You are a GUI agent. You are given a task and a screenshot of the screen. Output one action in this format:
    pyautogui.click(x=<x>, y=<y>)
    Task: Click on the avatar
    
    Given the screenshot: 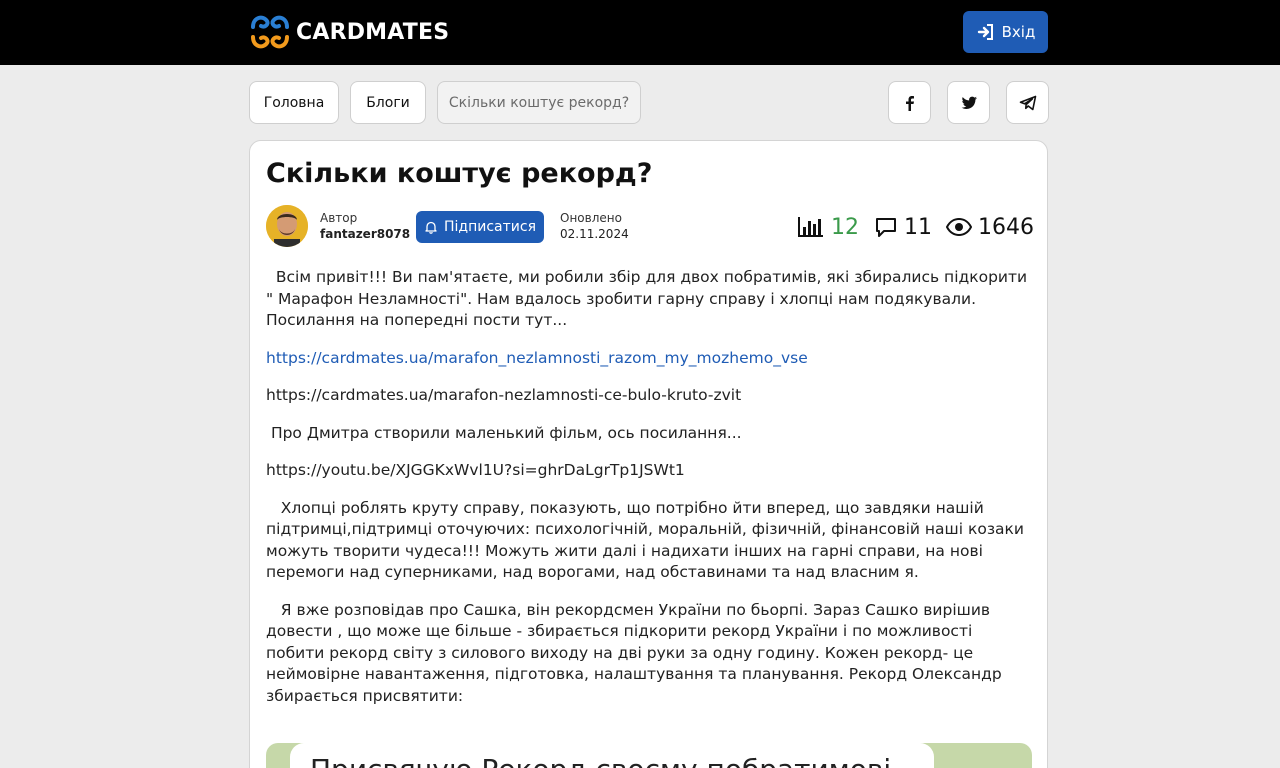 What is the action you would take?
    pyautogui.click(x=287, y=226)
    